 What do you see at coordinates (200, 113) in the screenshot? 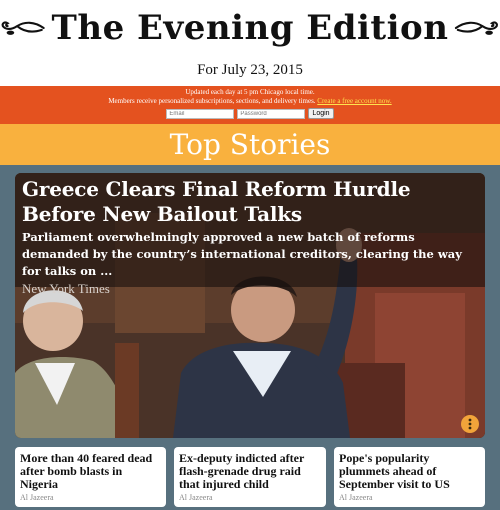
I see `email-field` at bounding box center [200, 113].